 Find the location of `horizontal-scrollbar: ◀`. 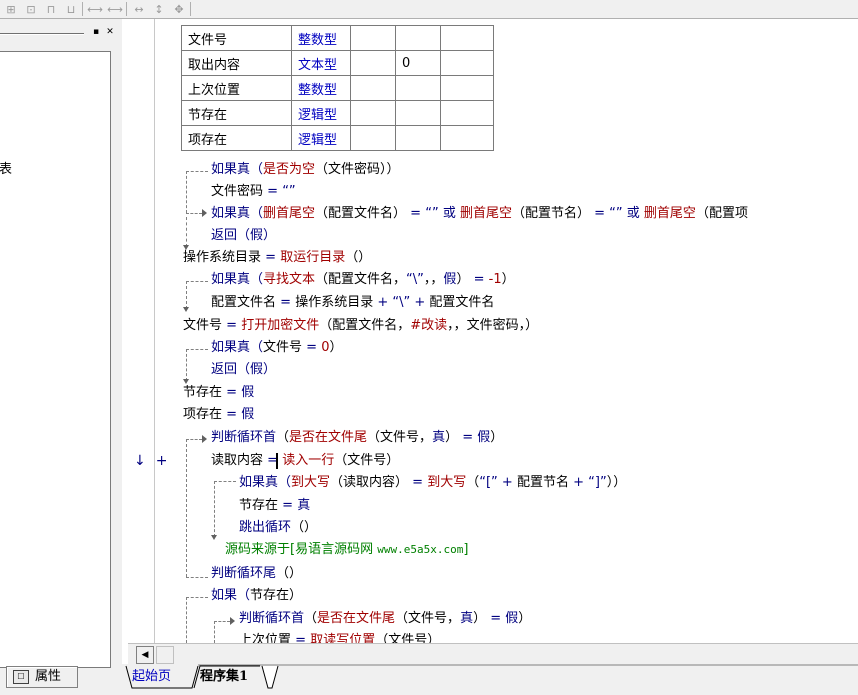

horizontal-scrollbar: ◀ is located at coordinates (493, 653).